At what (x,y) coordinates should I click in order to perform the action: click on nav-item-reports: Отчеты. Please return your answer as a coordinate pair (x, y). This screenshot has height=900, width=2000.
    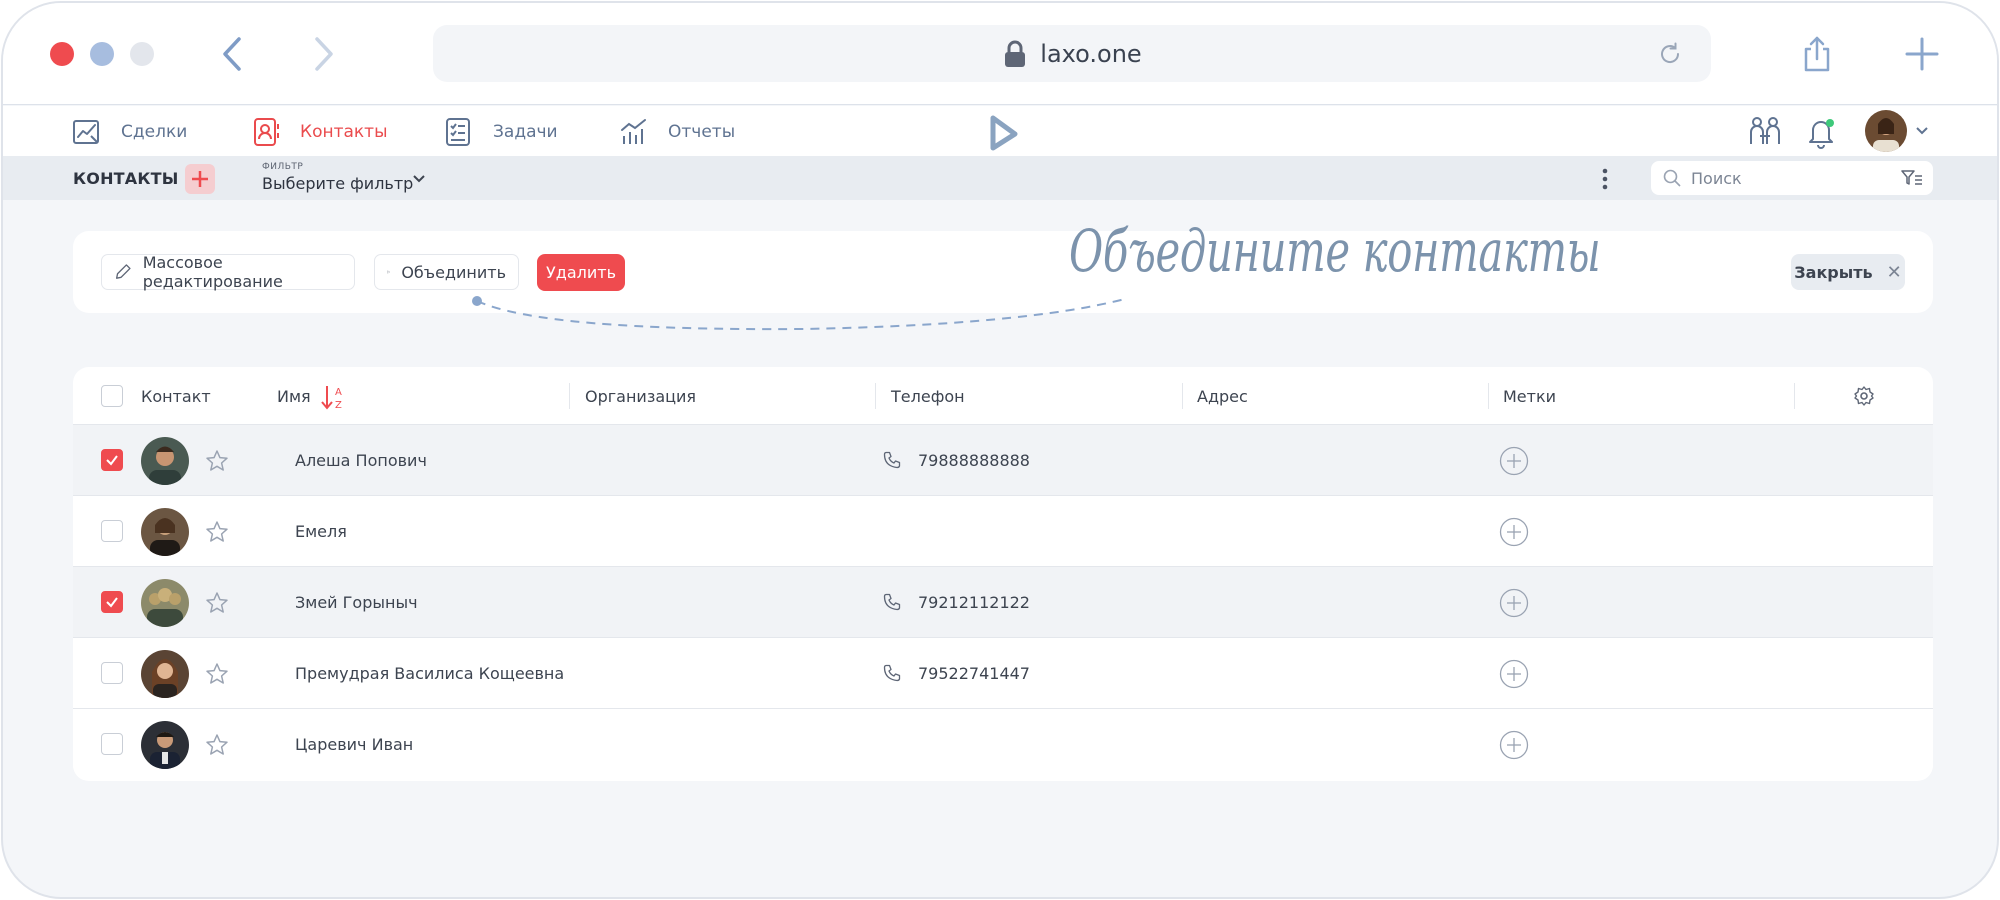
    Looking at the image, I should click on (676, 132).